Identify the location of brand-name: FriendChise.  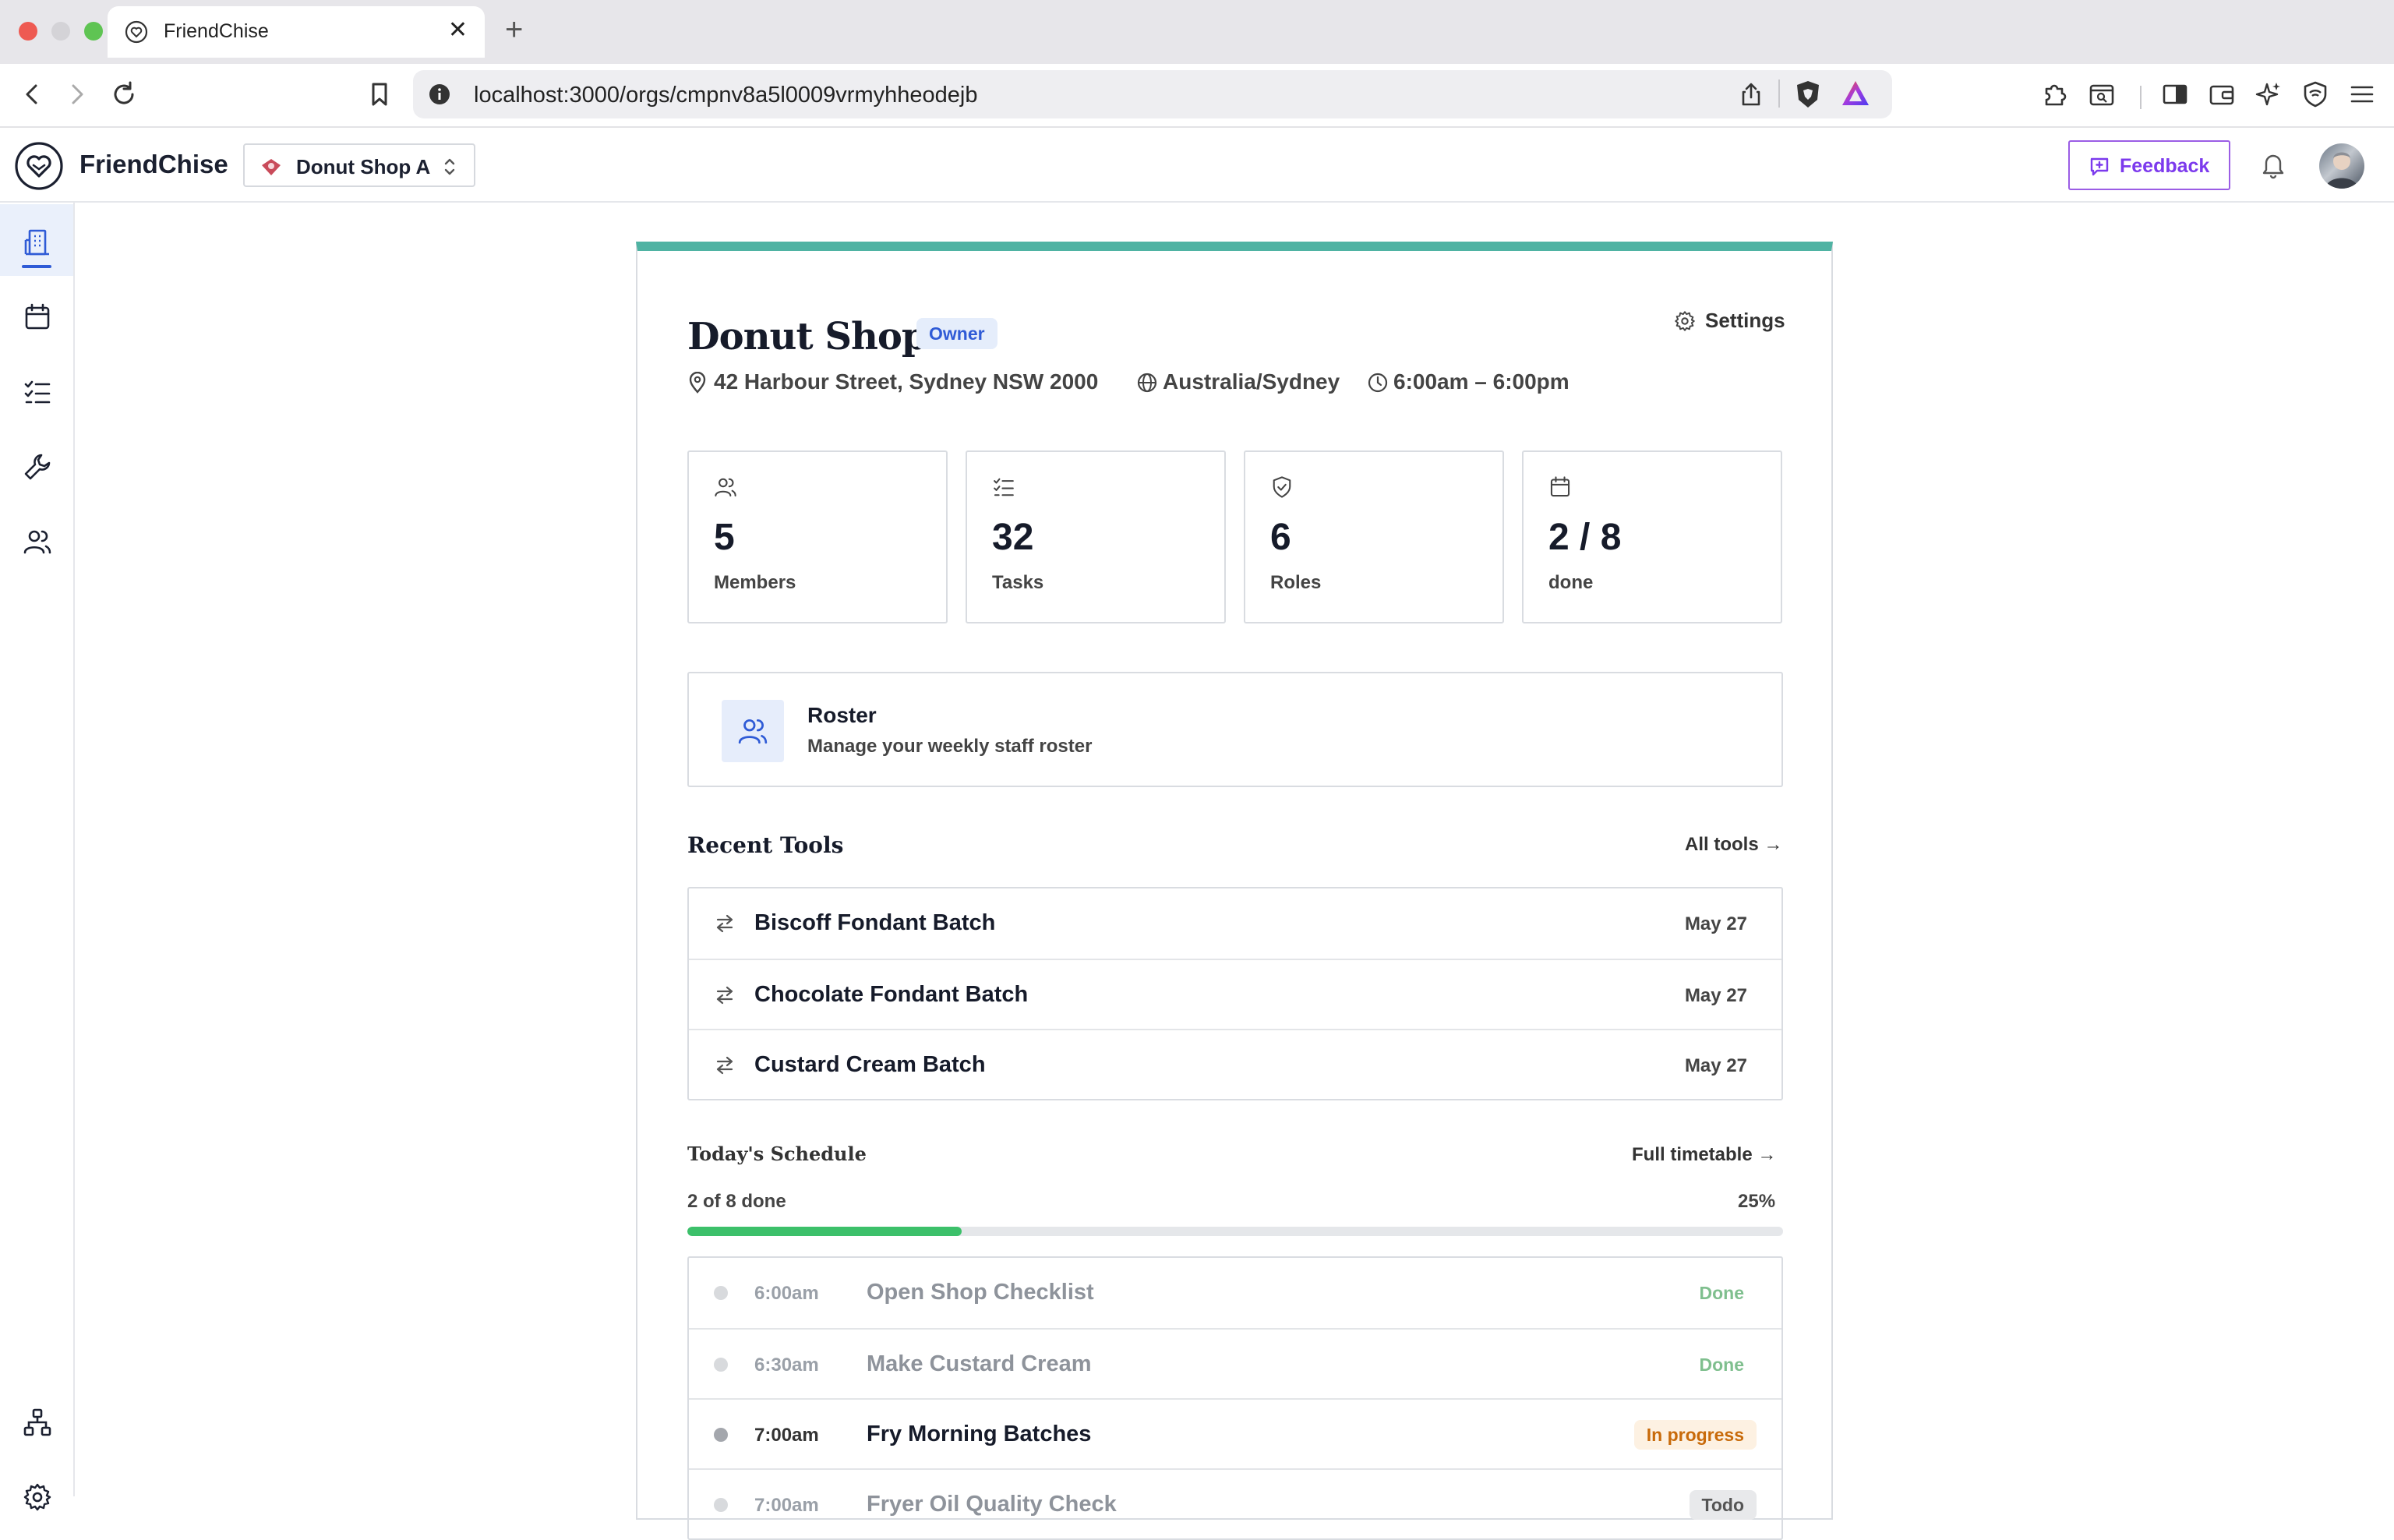
(153, 164).